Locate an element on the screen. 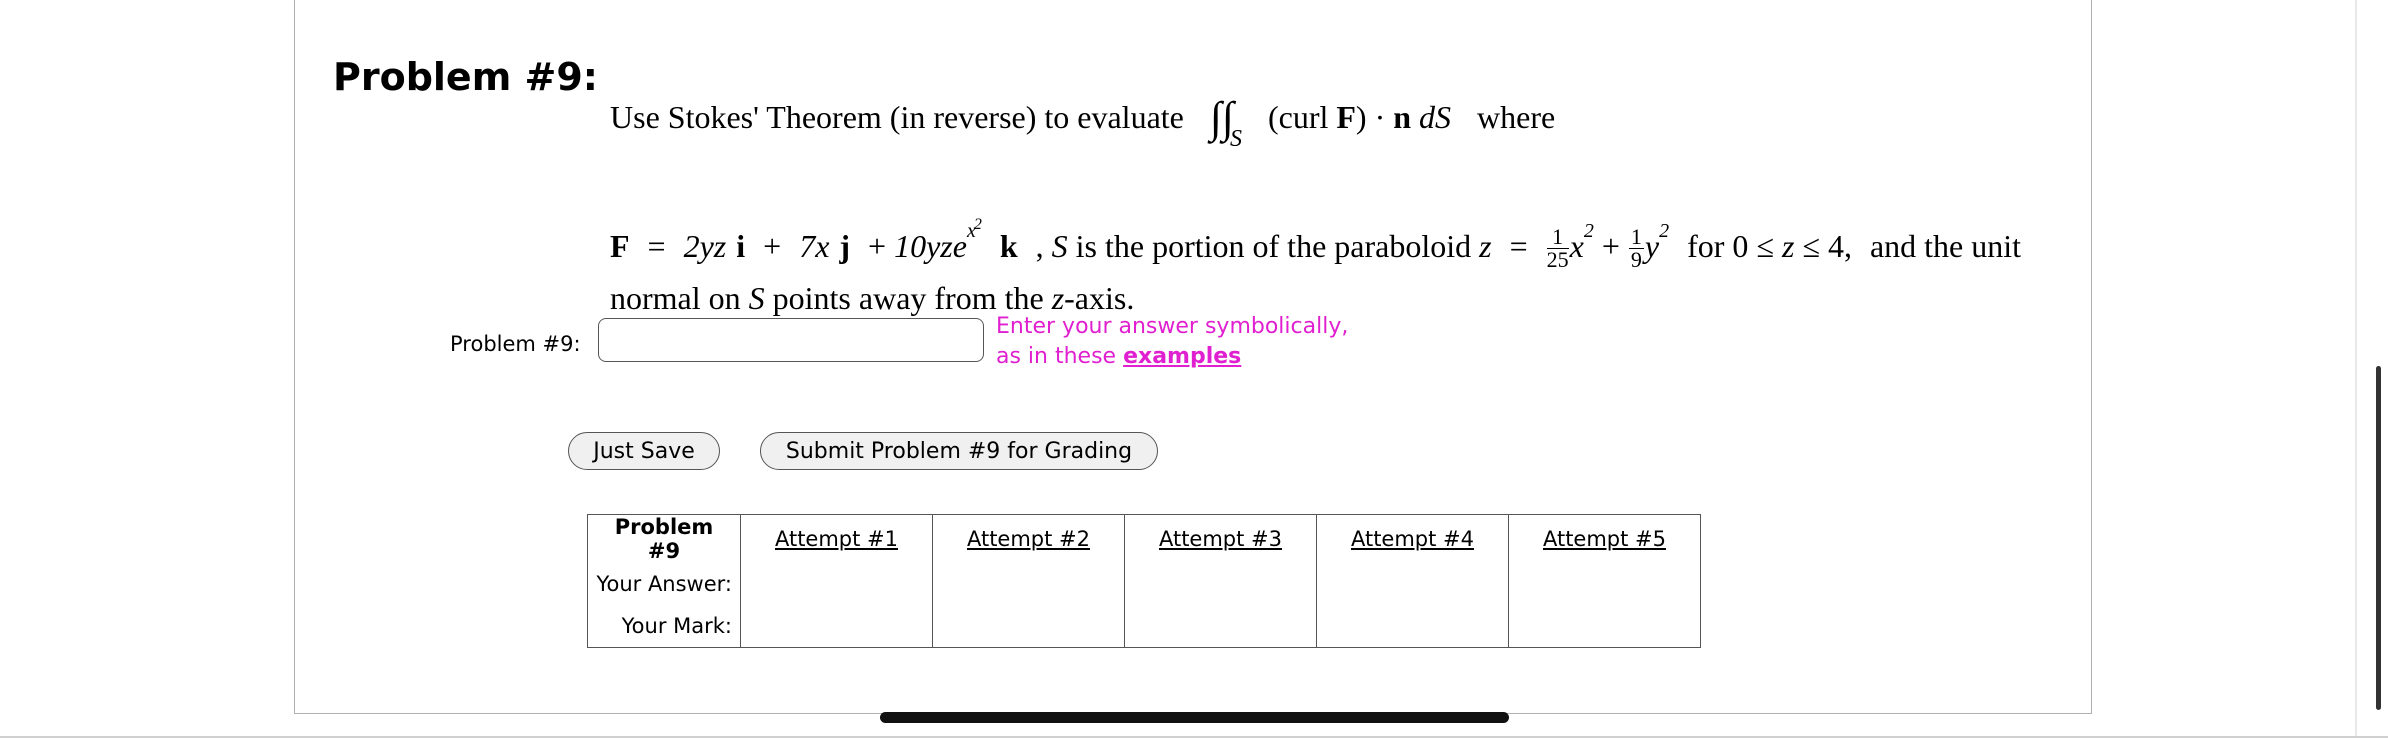 This screenshot has width=2388, height=738. fraction-1-9: 19 is located at coordinates (1636, 248).